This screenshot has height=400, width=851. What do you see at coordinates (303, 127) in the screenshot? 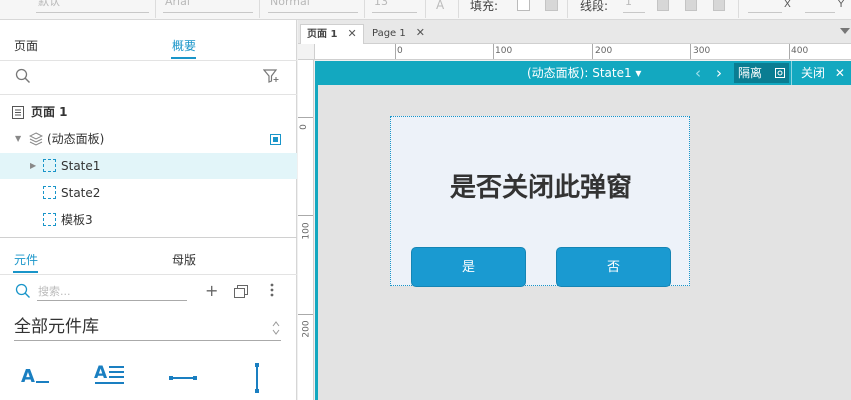
I see `ruler-label: 0` at bounding box center [303, 127].